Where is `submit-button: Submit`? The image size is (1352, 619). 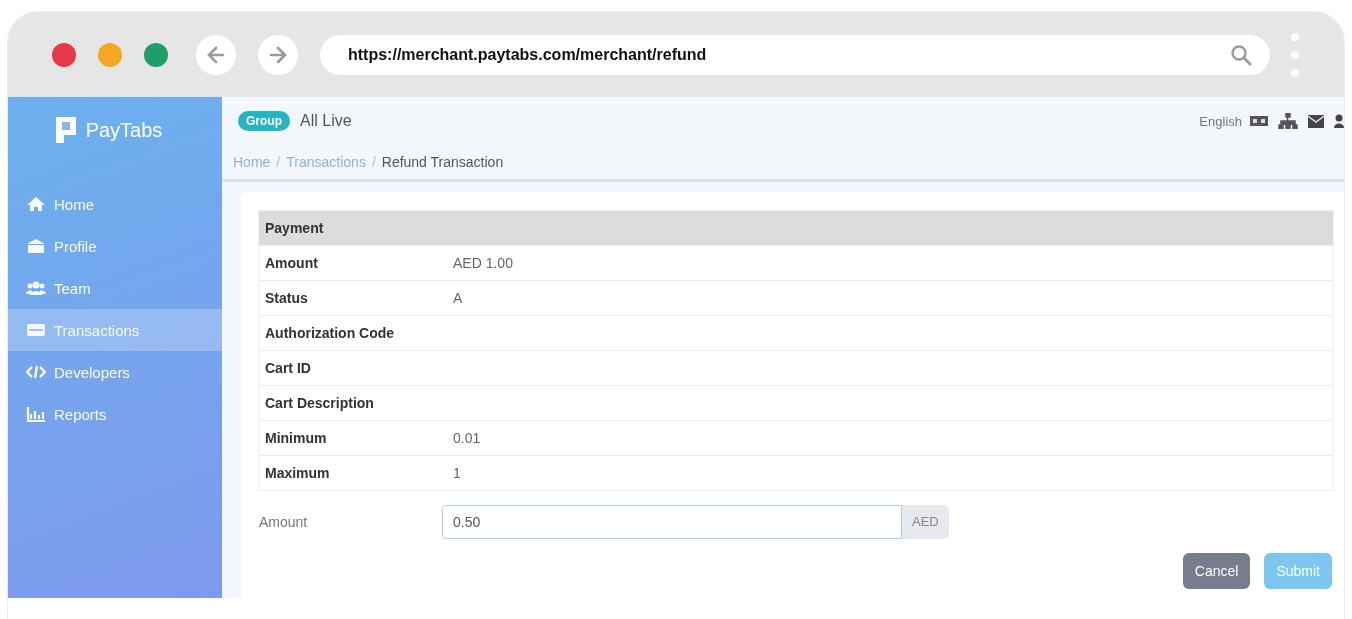
submit-button: Submit is located at coordinates (1298, 571).